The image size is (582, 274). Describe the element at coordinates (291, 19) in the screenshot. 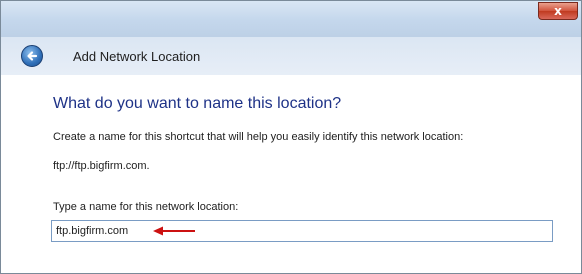

I see `title-bar: x` at that location.